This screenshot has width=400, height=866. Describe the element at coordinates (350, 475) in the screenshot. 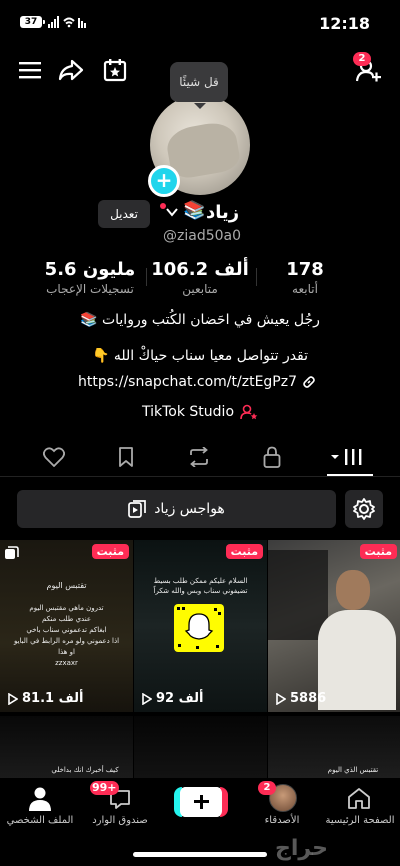

I see `active-tab-indicator` at that location.